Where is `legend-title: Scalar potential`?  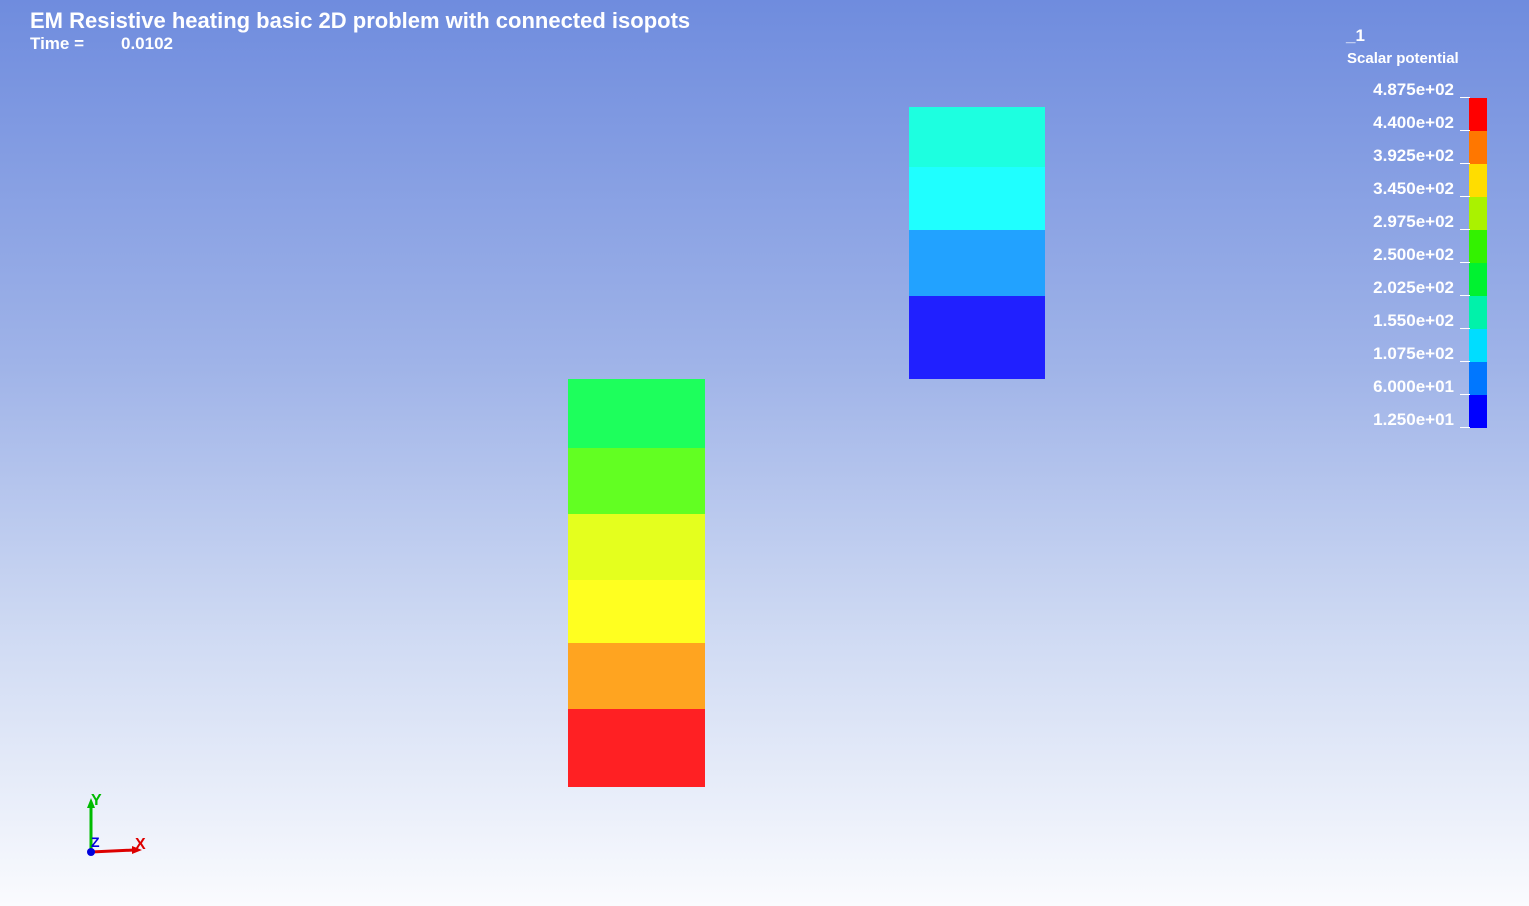 legend-title: Scalar potential is located at coordinates (1403, 58).